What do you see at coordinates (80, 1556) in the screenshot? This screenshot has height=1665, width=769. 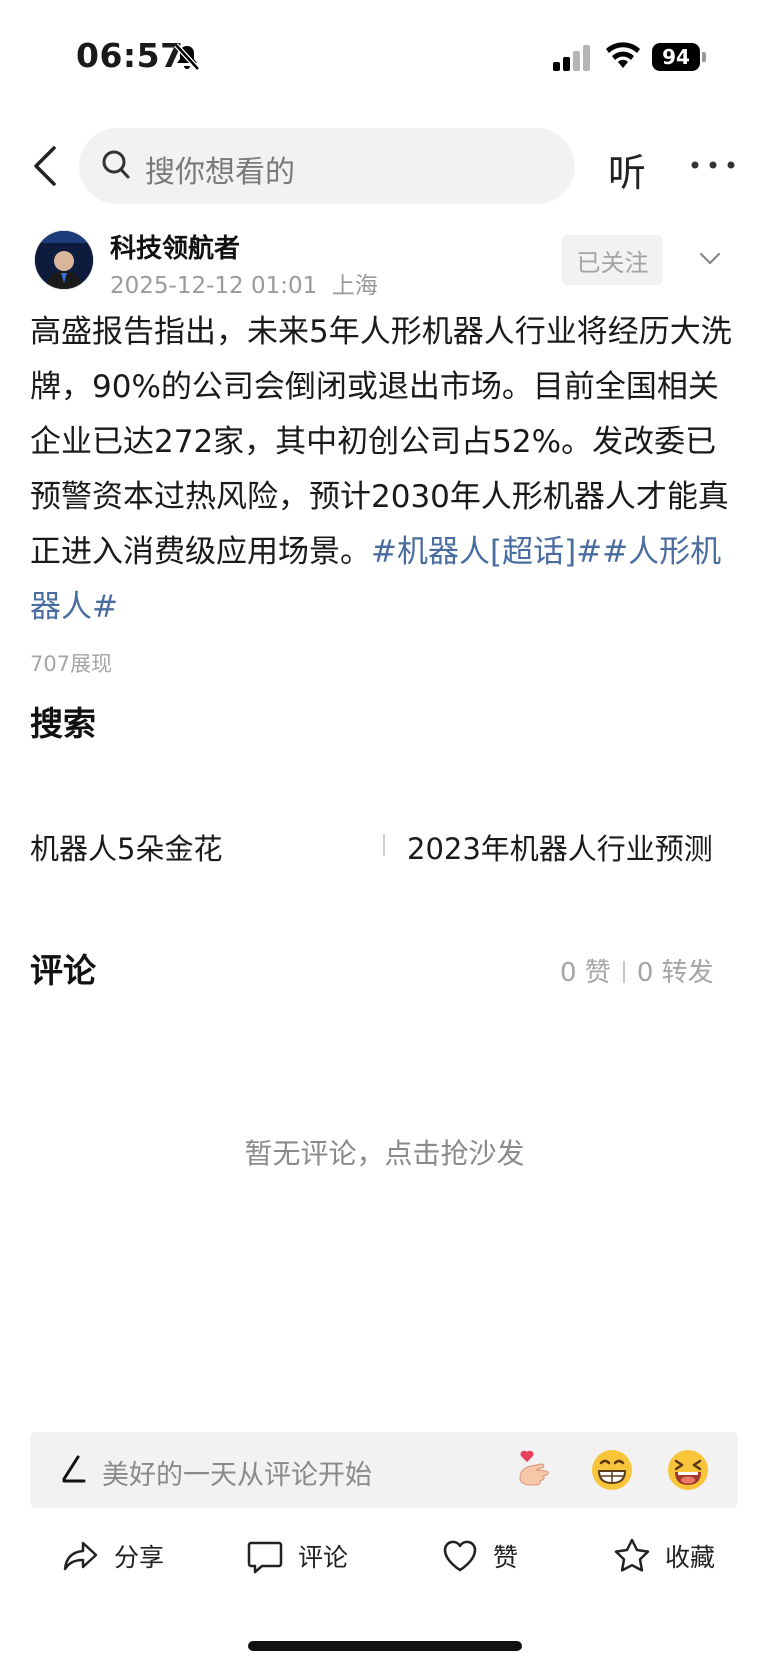 I see `share-icon` at bounding box center [80, 1556].